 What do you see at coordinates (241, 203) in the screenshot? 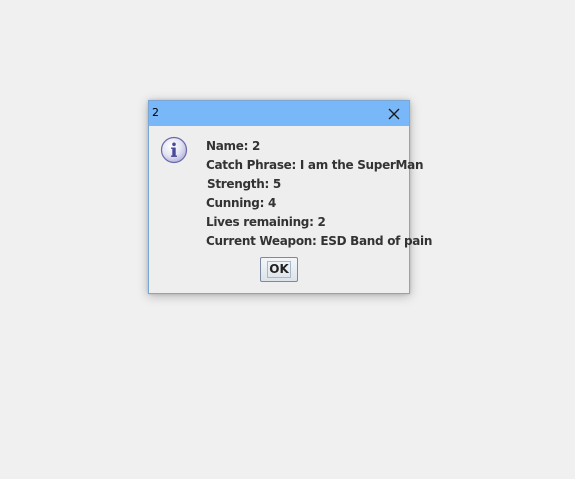
I see `cunning-line: Cunning: 4` at bounding box center [241, 203].